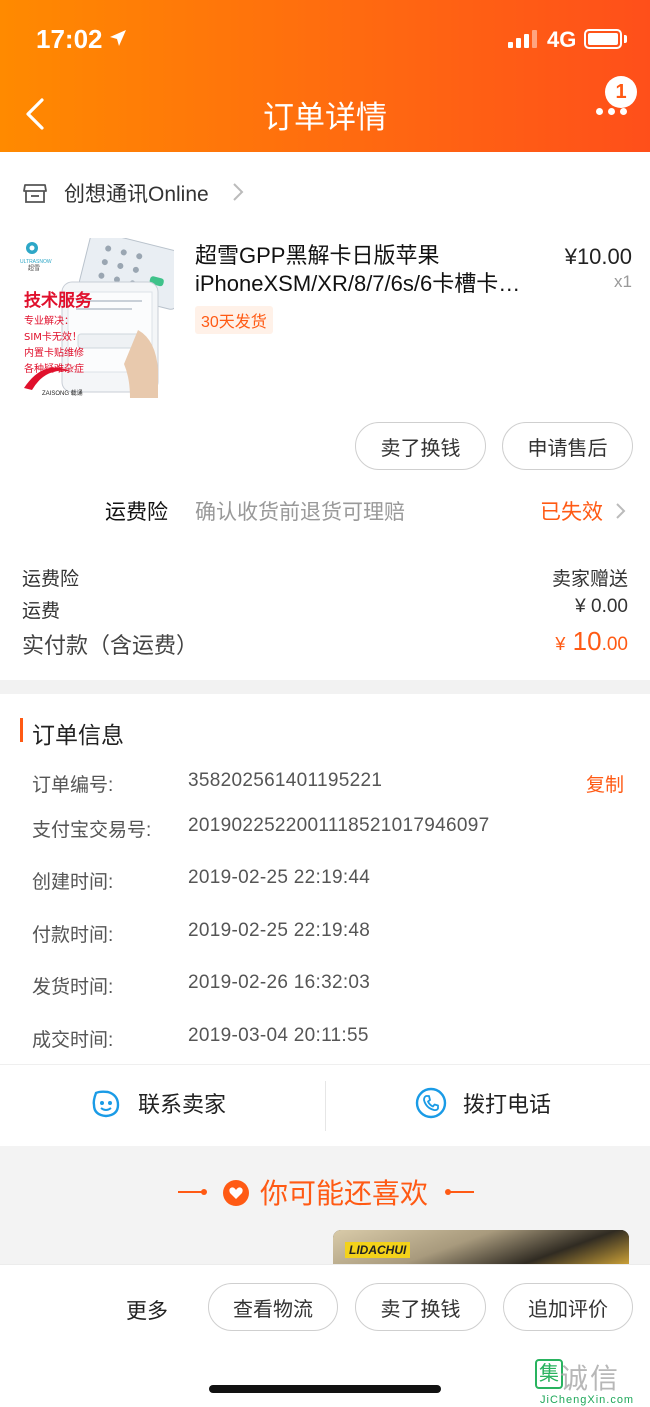  I want to click on thumb-line-2: SIM卡无效！, so click(53, 336).